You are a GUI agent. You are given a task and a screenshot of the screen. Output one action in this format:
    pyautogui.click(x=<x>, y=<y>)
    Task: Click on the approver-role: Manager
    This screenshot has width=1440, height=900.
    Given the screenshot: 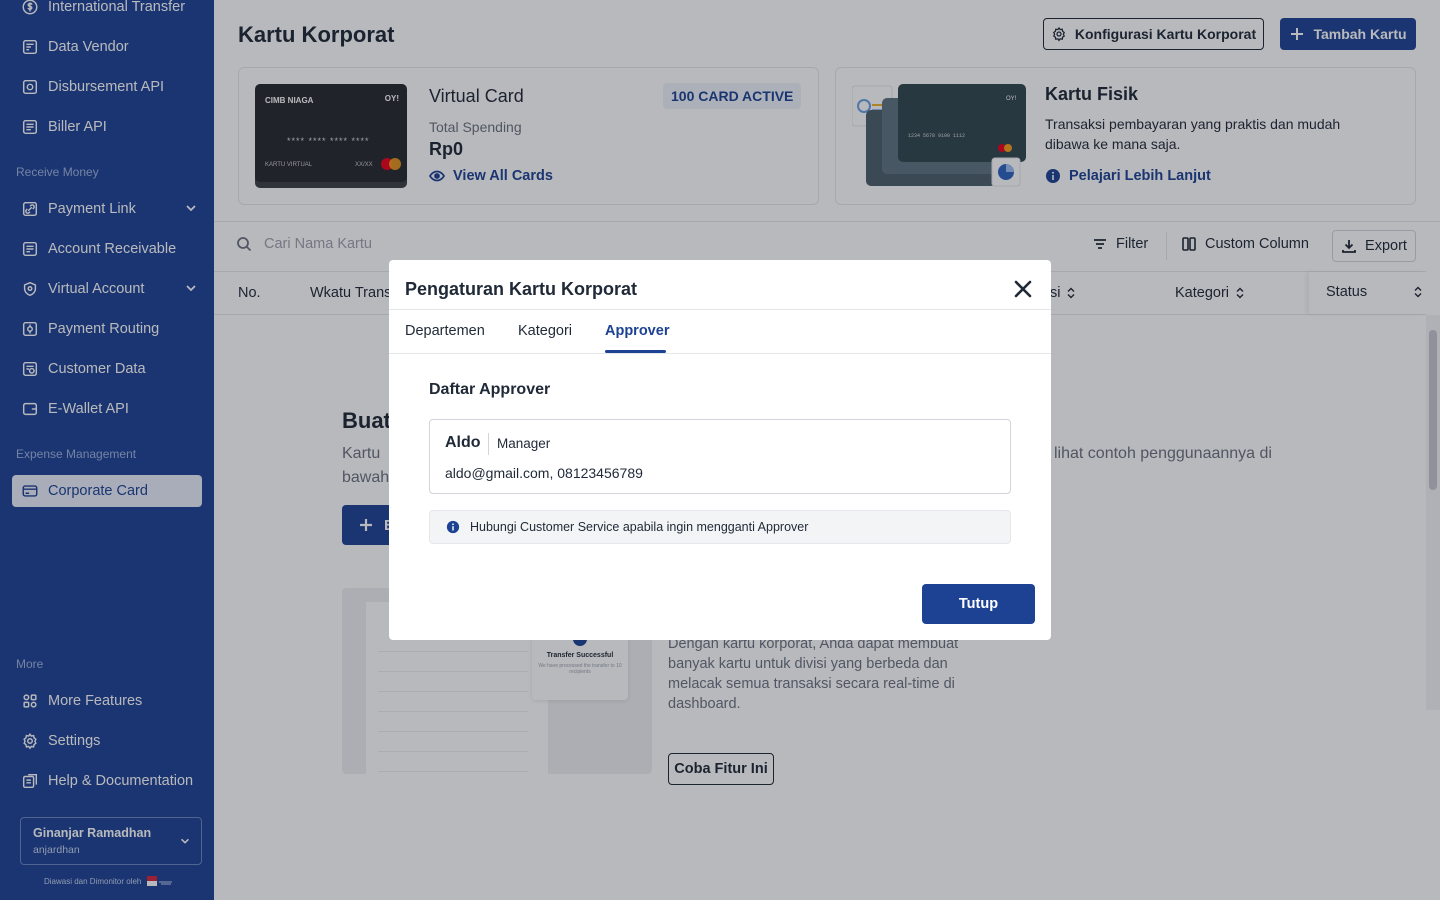 What is the action you would take?
    pyautogui.click(x=524, y=443)
    